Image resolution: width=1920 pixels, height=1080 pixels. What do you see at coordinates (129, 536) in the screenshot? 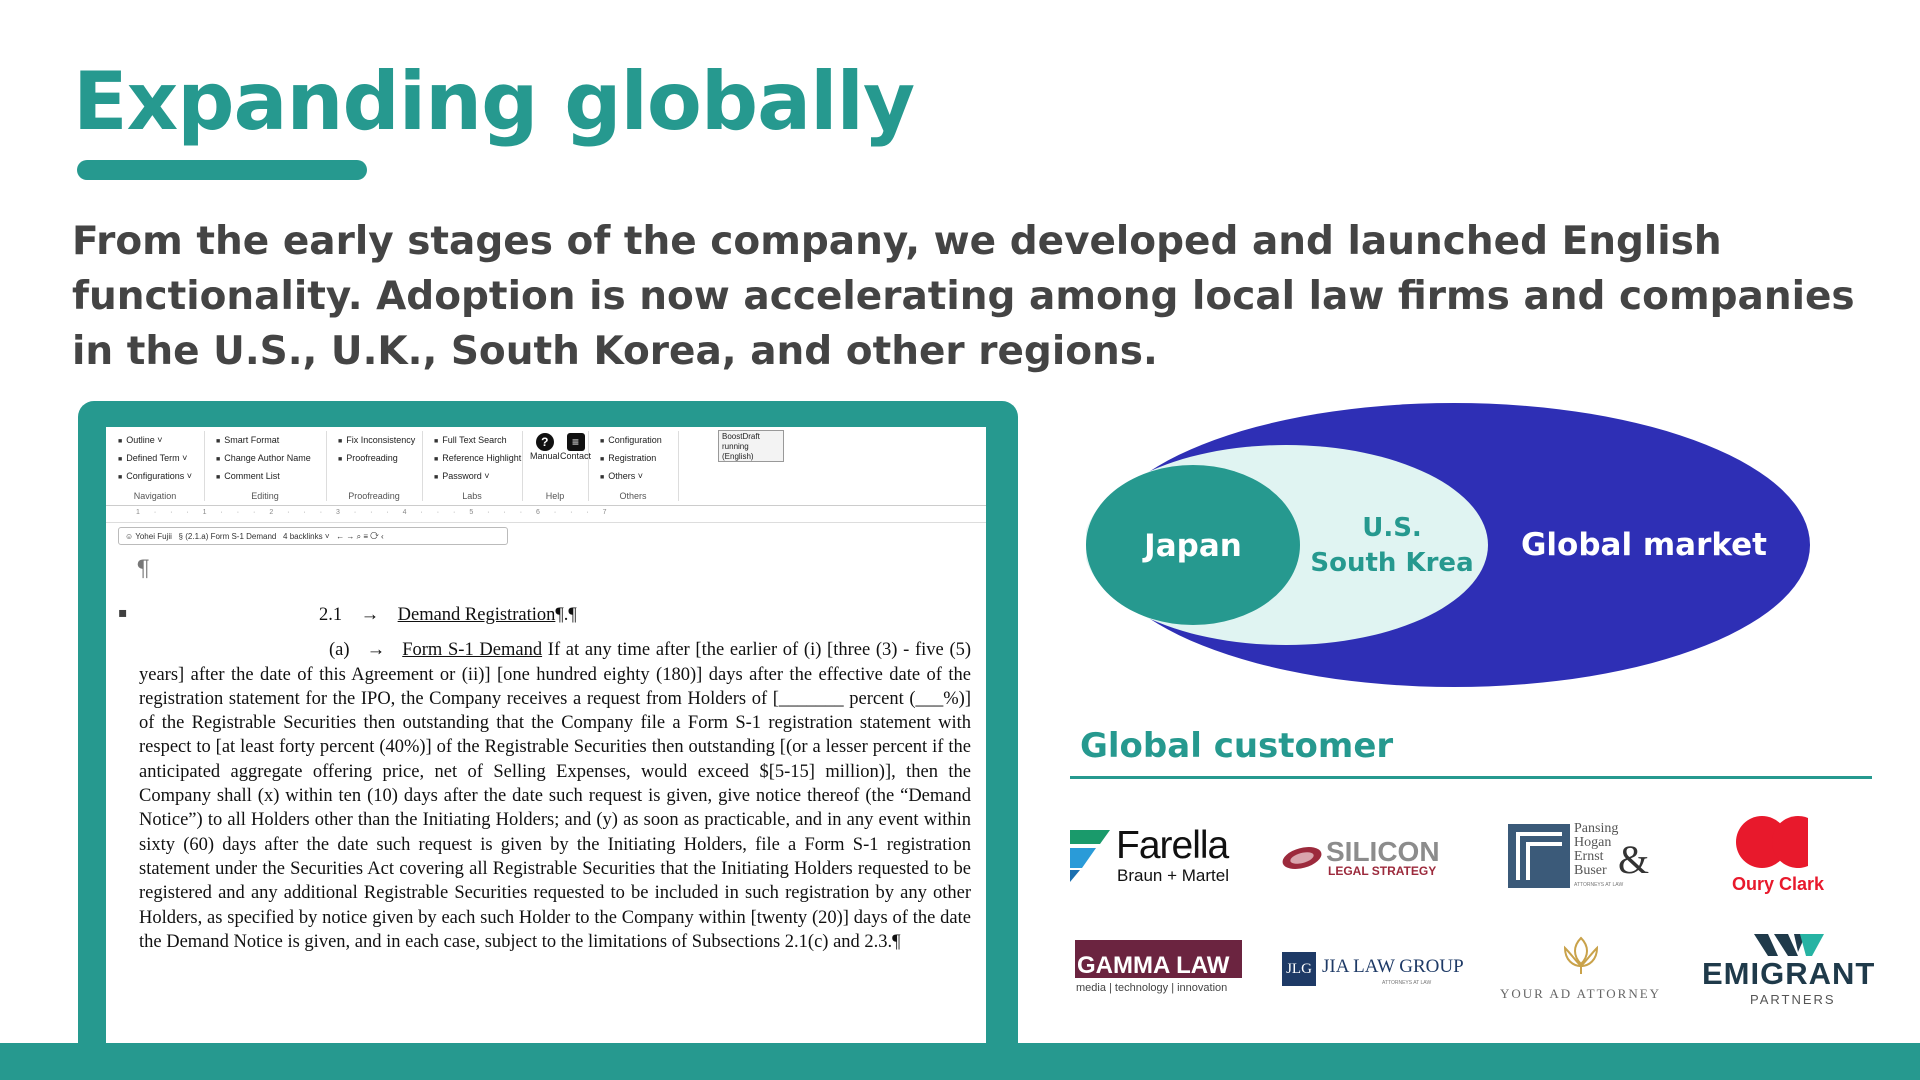
I see `user-icon: ☺` at bounding box center [129, 536].